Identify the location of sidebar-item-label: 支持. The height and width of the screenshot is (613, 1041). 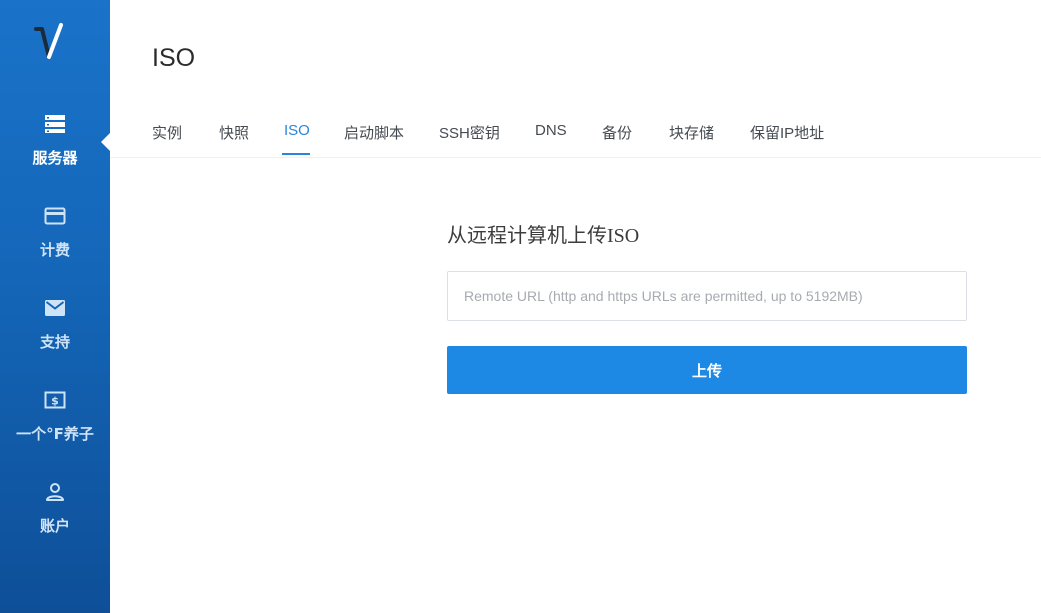
(54, 342).